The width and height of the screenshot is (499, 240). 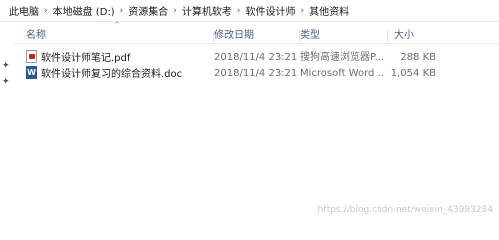 What do you see at coordinates (418, 36) in the screenshot?
I see `column-header-size: 大小` at bounding box center [418, 36].